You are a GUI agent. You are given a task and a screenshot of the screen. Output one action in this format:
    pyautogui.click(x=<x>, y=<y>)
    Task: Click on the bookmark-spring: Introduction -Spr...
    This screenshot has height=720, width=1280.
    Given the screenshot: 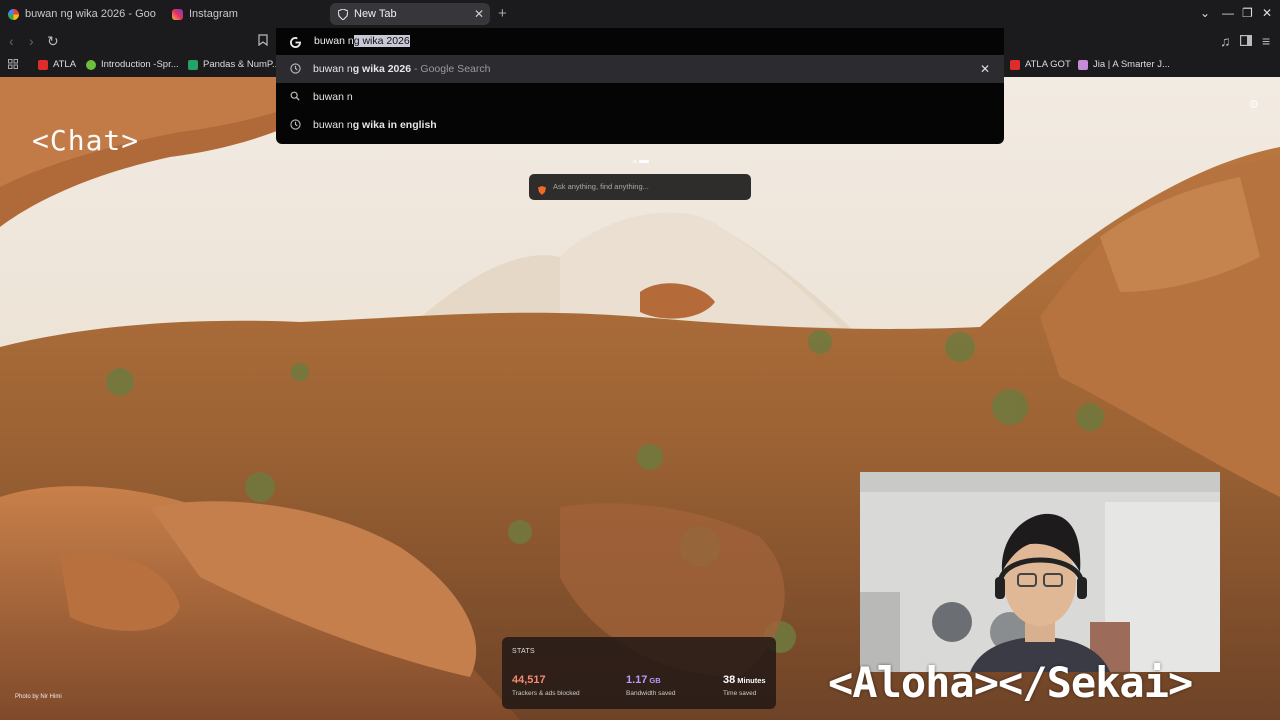 What is the action you would take?
    pyautogui.click(x=132, y=64)
    